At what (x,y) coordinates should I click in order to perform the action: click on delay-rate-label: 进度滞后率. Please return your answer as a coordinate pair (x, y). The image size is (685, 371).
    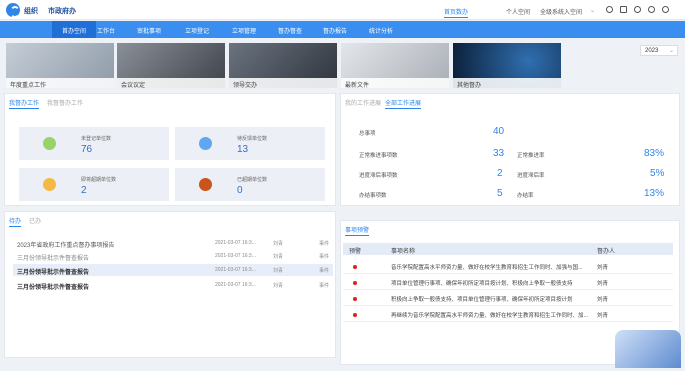
    Looking at the image, I should click on (531, 176).